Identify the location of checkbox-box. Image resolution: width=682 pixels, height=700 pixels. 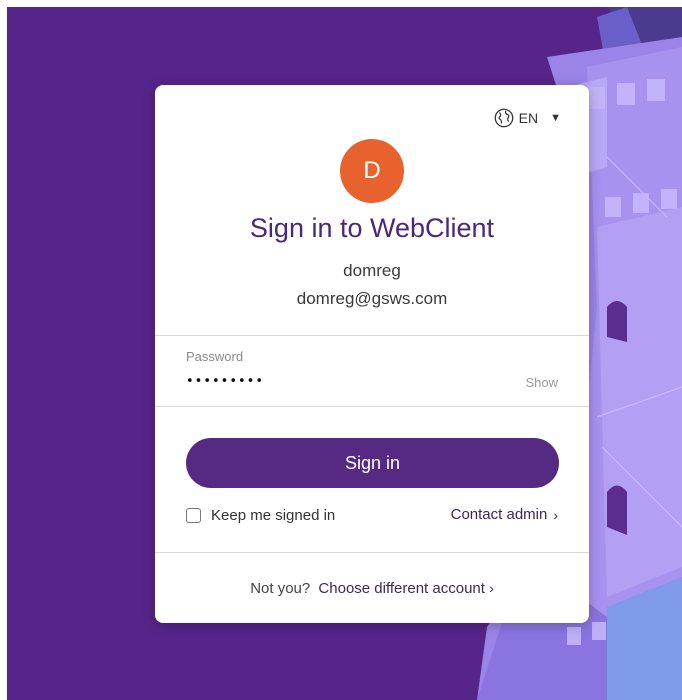
(193, 515).